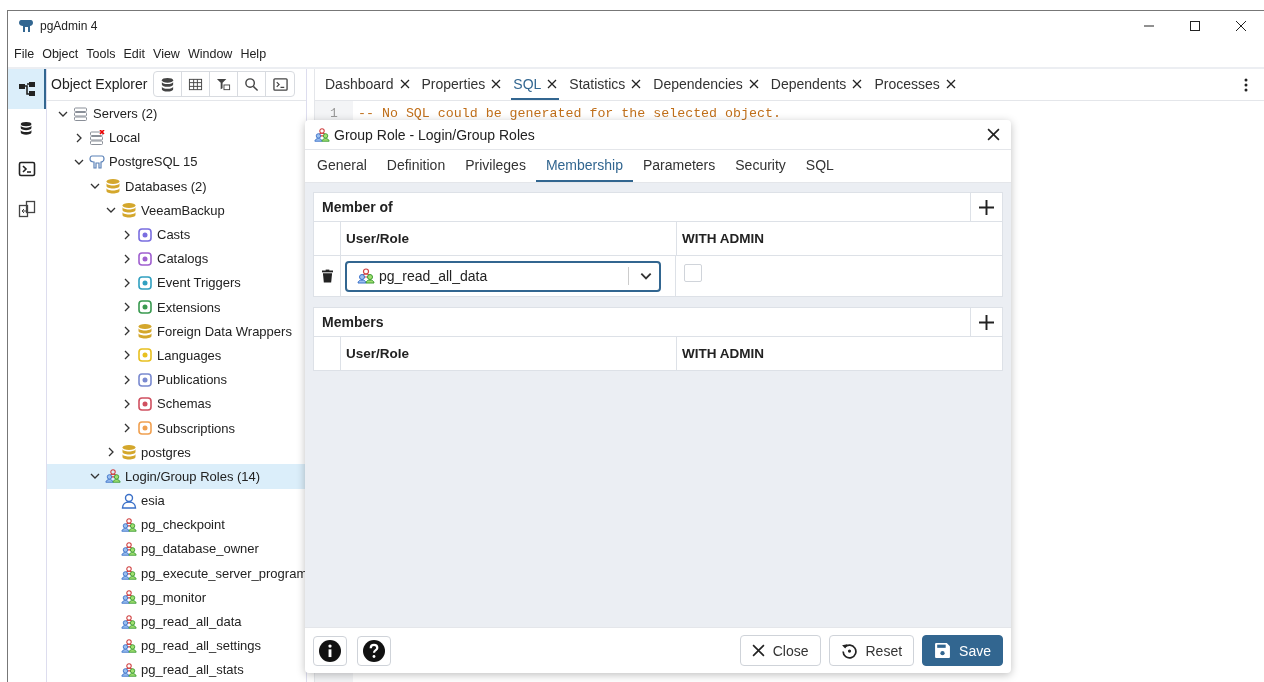 The height and width of the screenshot is (682, 1264). Describe the element at coordinates (176, 549) in the screenshot. I see `tree-item: pg_database_owner` at that location.